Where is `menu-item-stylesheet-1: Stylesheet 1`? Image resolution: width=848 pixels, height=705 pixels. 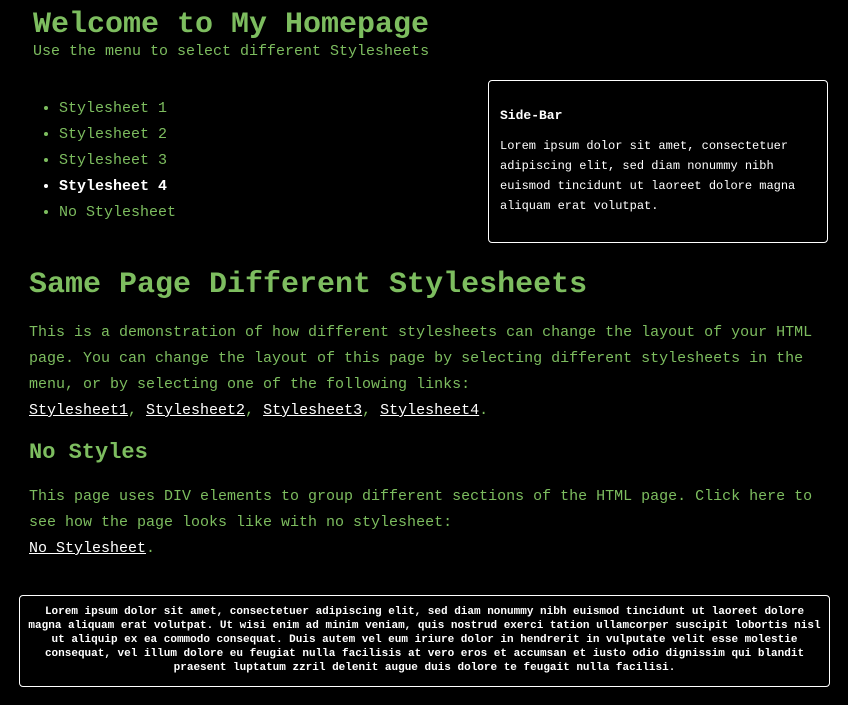
menu-item-stylesheet-1: Stylesheet 1 is located at coordinates (117, 109).